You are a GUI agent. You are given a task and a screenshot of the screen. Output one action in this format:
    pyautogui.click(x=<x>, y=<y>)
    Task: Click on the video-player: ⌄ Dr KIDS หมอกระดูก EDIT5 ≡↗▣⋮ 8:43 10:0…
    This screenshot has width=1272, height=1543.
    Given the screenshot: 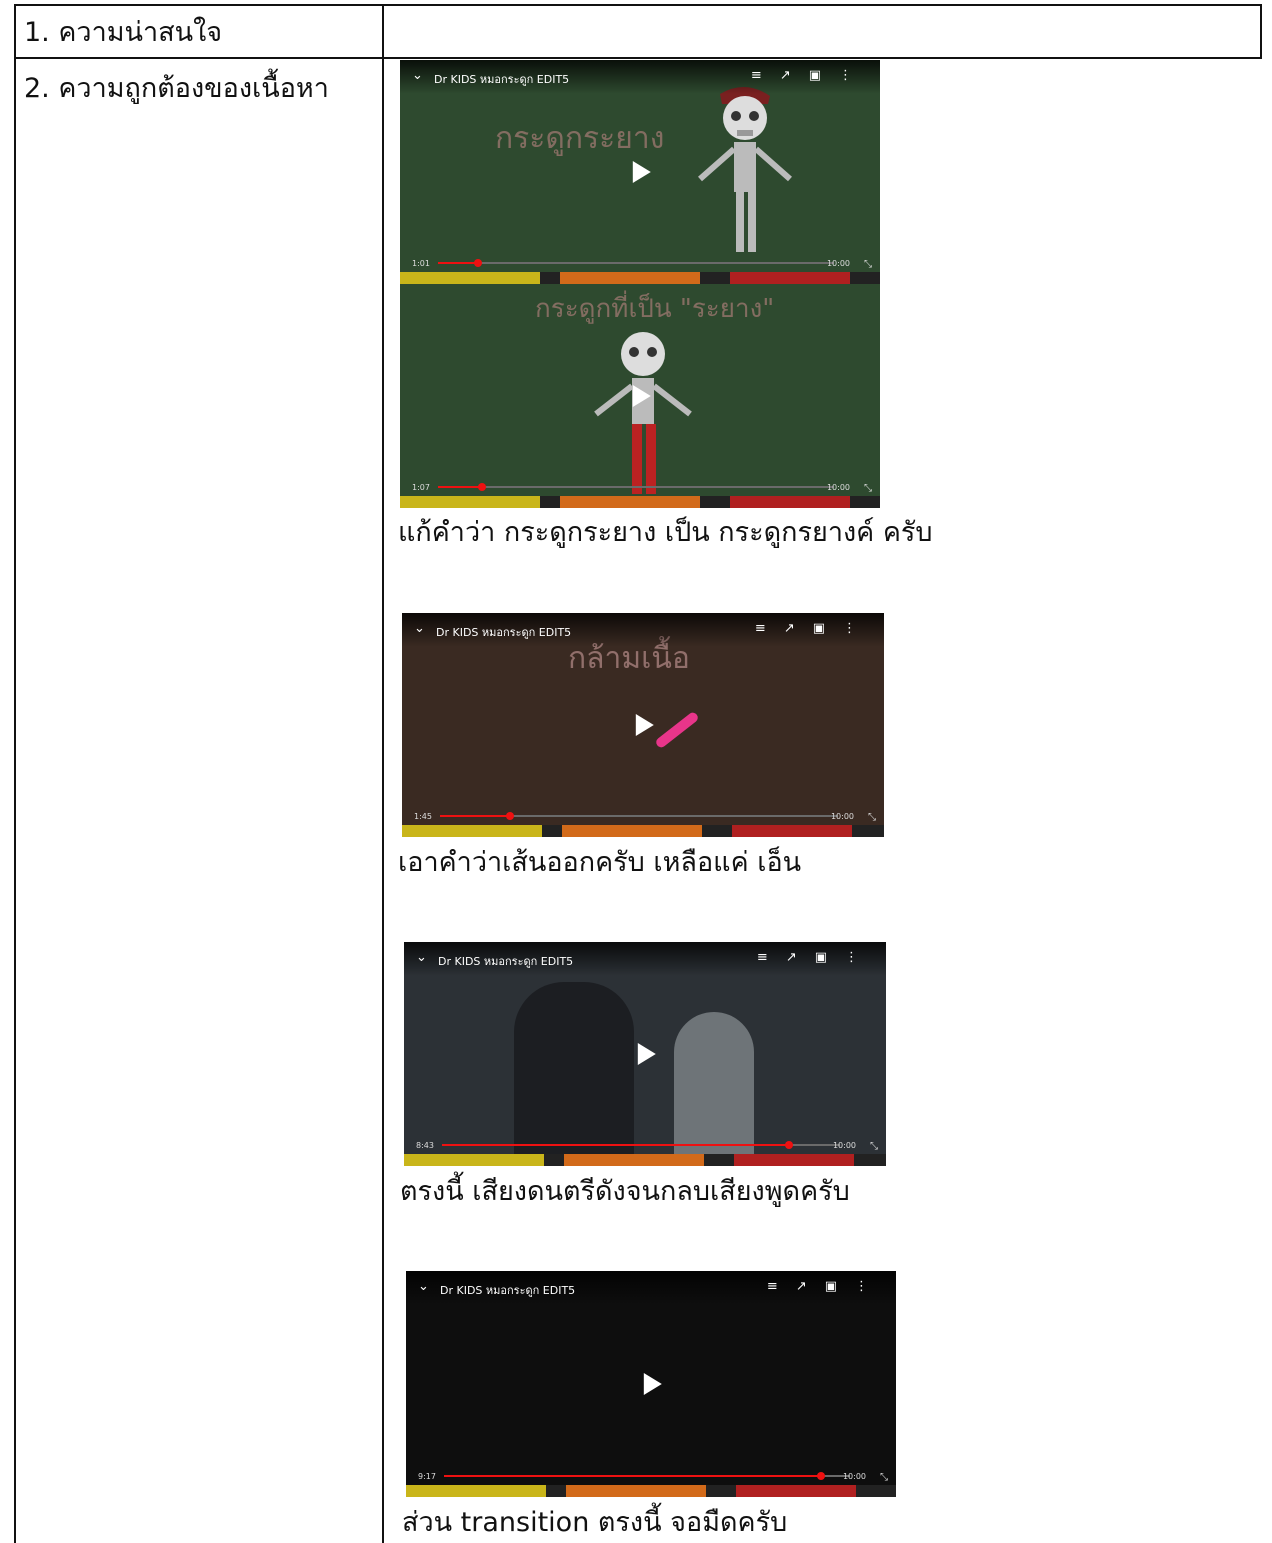 What is the action you would take?
    pyautogui.click(x=645, y=1054)
    